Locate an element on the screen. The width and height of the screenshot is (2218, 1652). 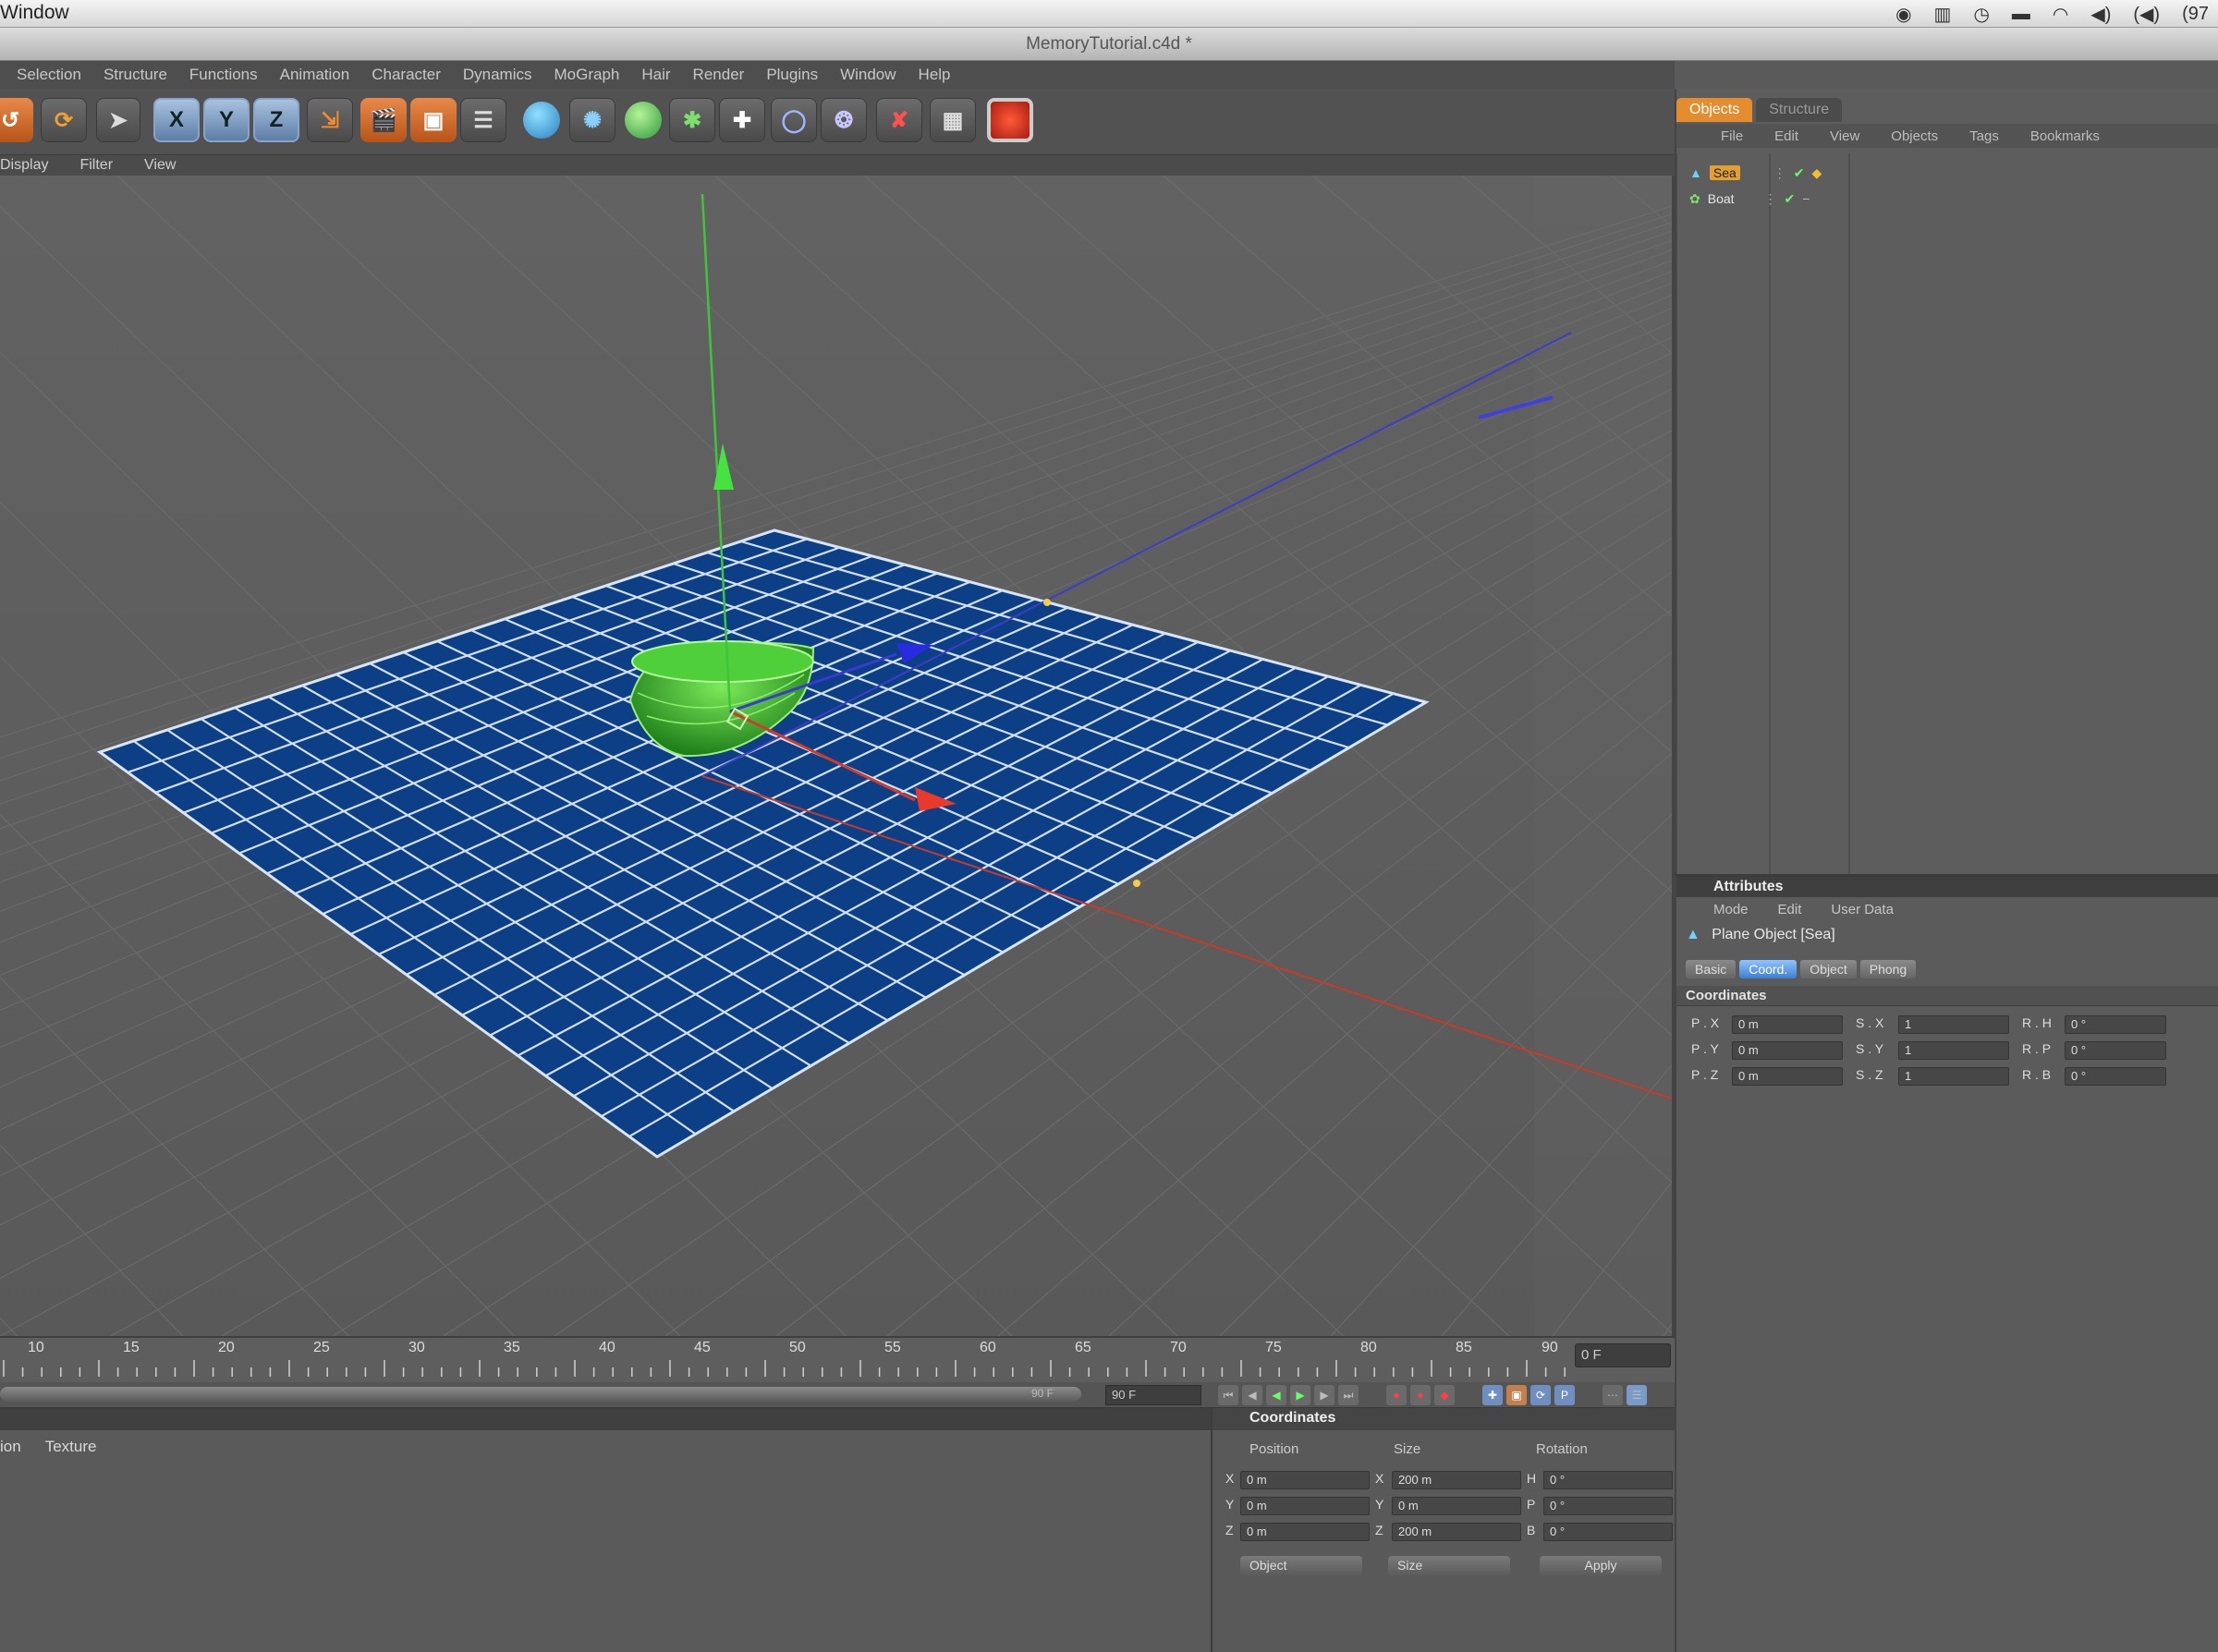
material-menu-texture: Texture is located at coordinates (71, 1447).